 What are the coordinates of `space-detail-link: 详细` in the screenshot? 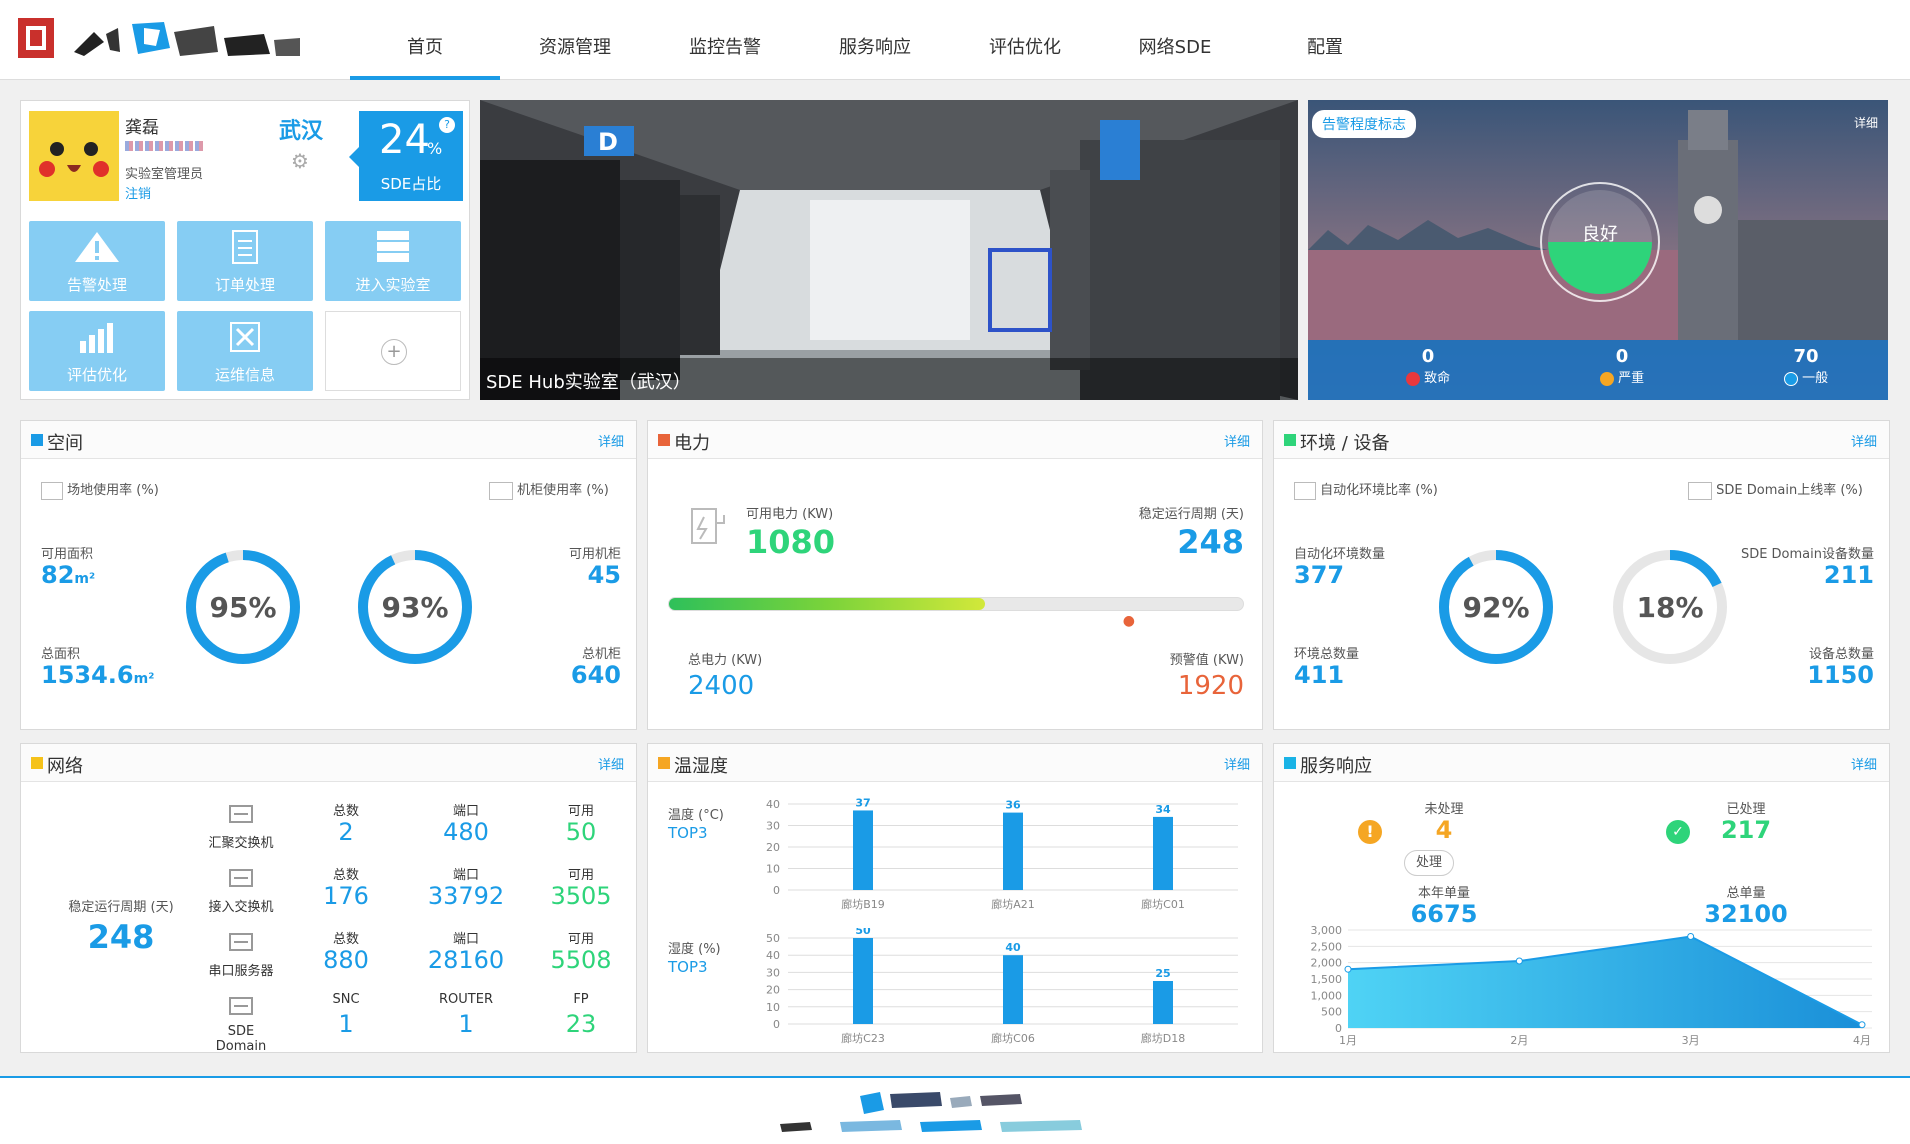 It's located at (611, 440).